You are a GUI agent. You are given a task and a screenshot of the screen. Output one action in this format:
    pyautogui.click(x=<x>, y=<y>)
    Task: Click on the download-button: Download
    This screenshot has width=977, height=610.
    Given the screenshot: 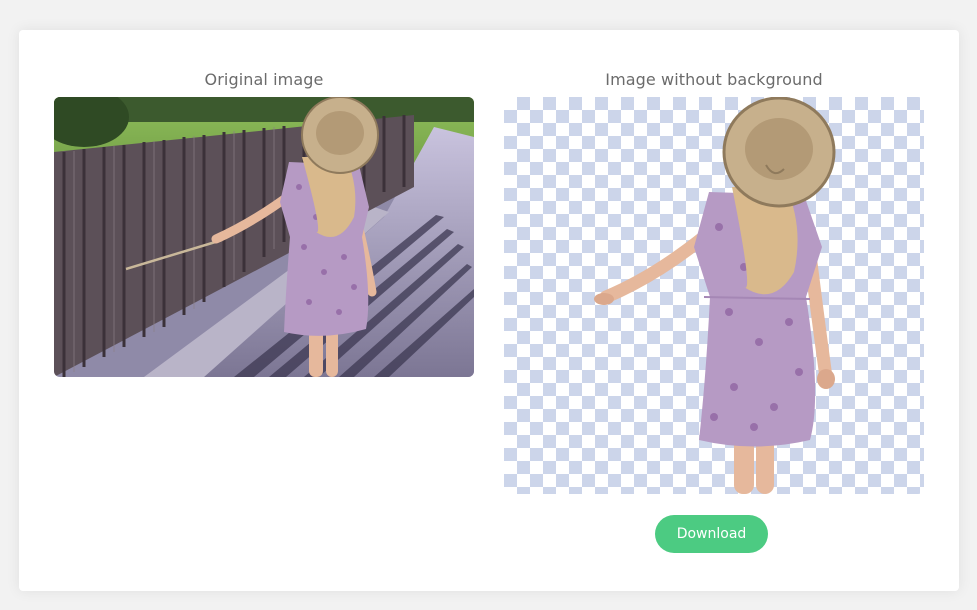 What is the action you would take?
    pyautogui.click(x=711, y=534)
    